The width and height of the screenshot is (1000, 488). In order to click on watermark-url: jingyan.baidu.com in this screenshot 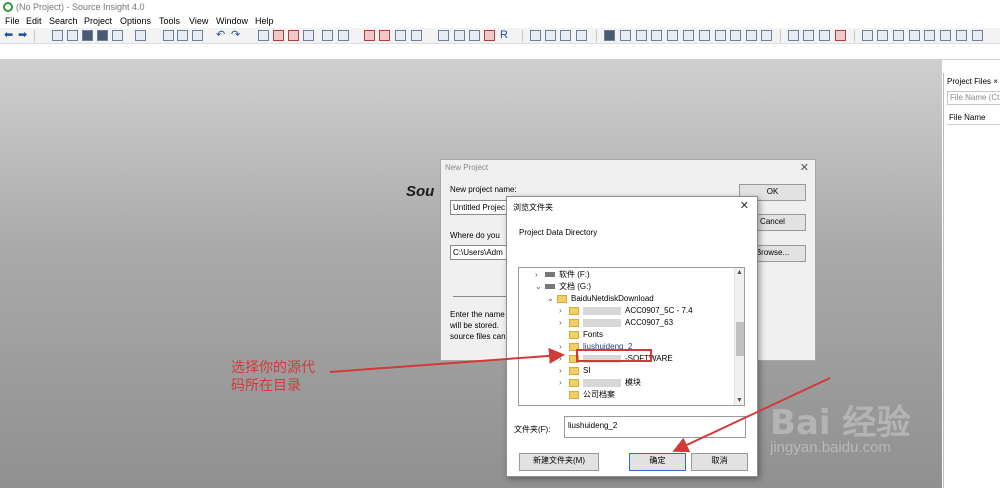, I will do `click(830, 447)`.